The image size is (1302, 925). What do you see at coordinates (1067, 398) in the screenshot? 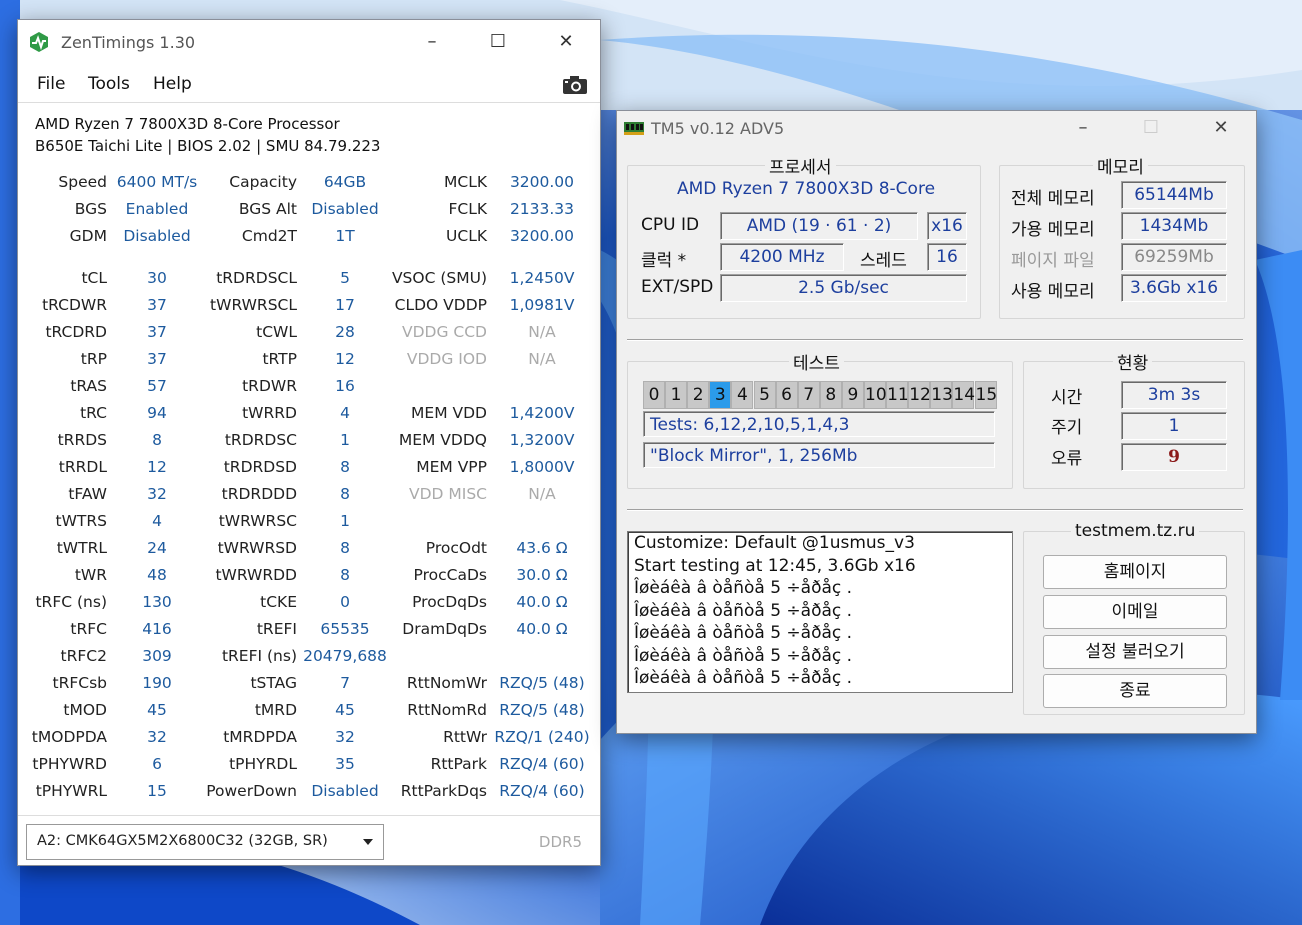
I see `time-label: 시간` at bounding box center [1067, 398].